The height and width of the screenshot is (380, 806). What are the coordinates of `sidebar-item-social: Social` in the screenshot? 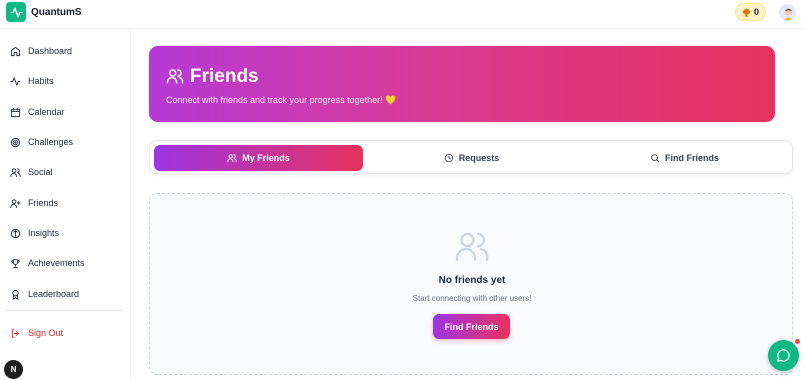 It's located at (31, 172).